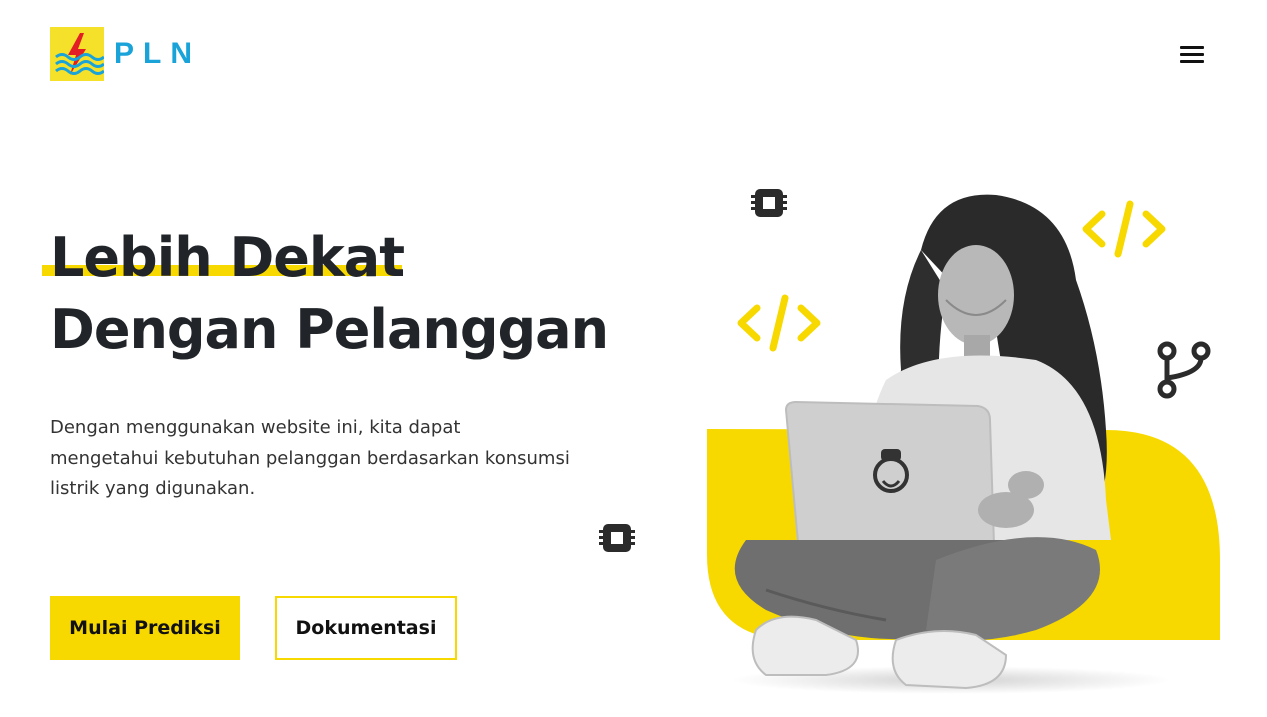 The height and width of the screenshot is (717, 1267). What do you see at coordinates (366, 628) in the screenshot?
I see `documentation-button: Dokumentasi` at bounding box center [366, 628].